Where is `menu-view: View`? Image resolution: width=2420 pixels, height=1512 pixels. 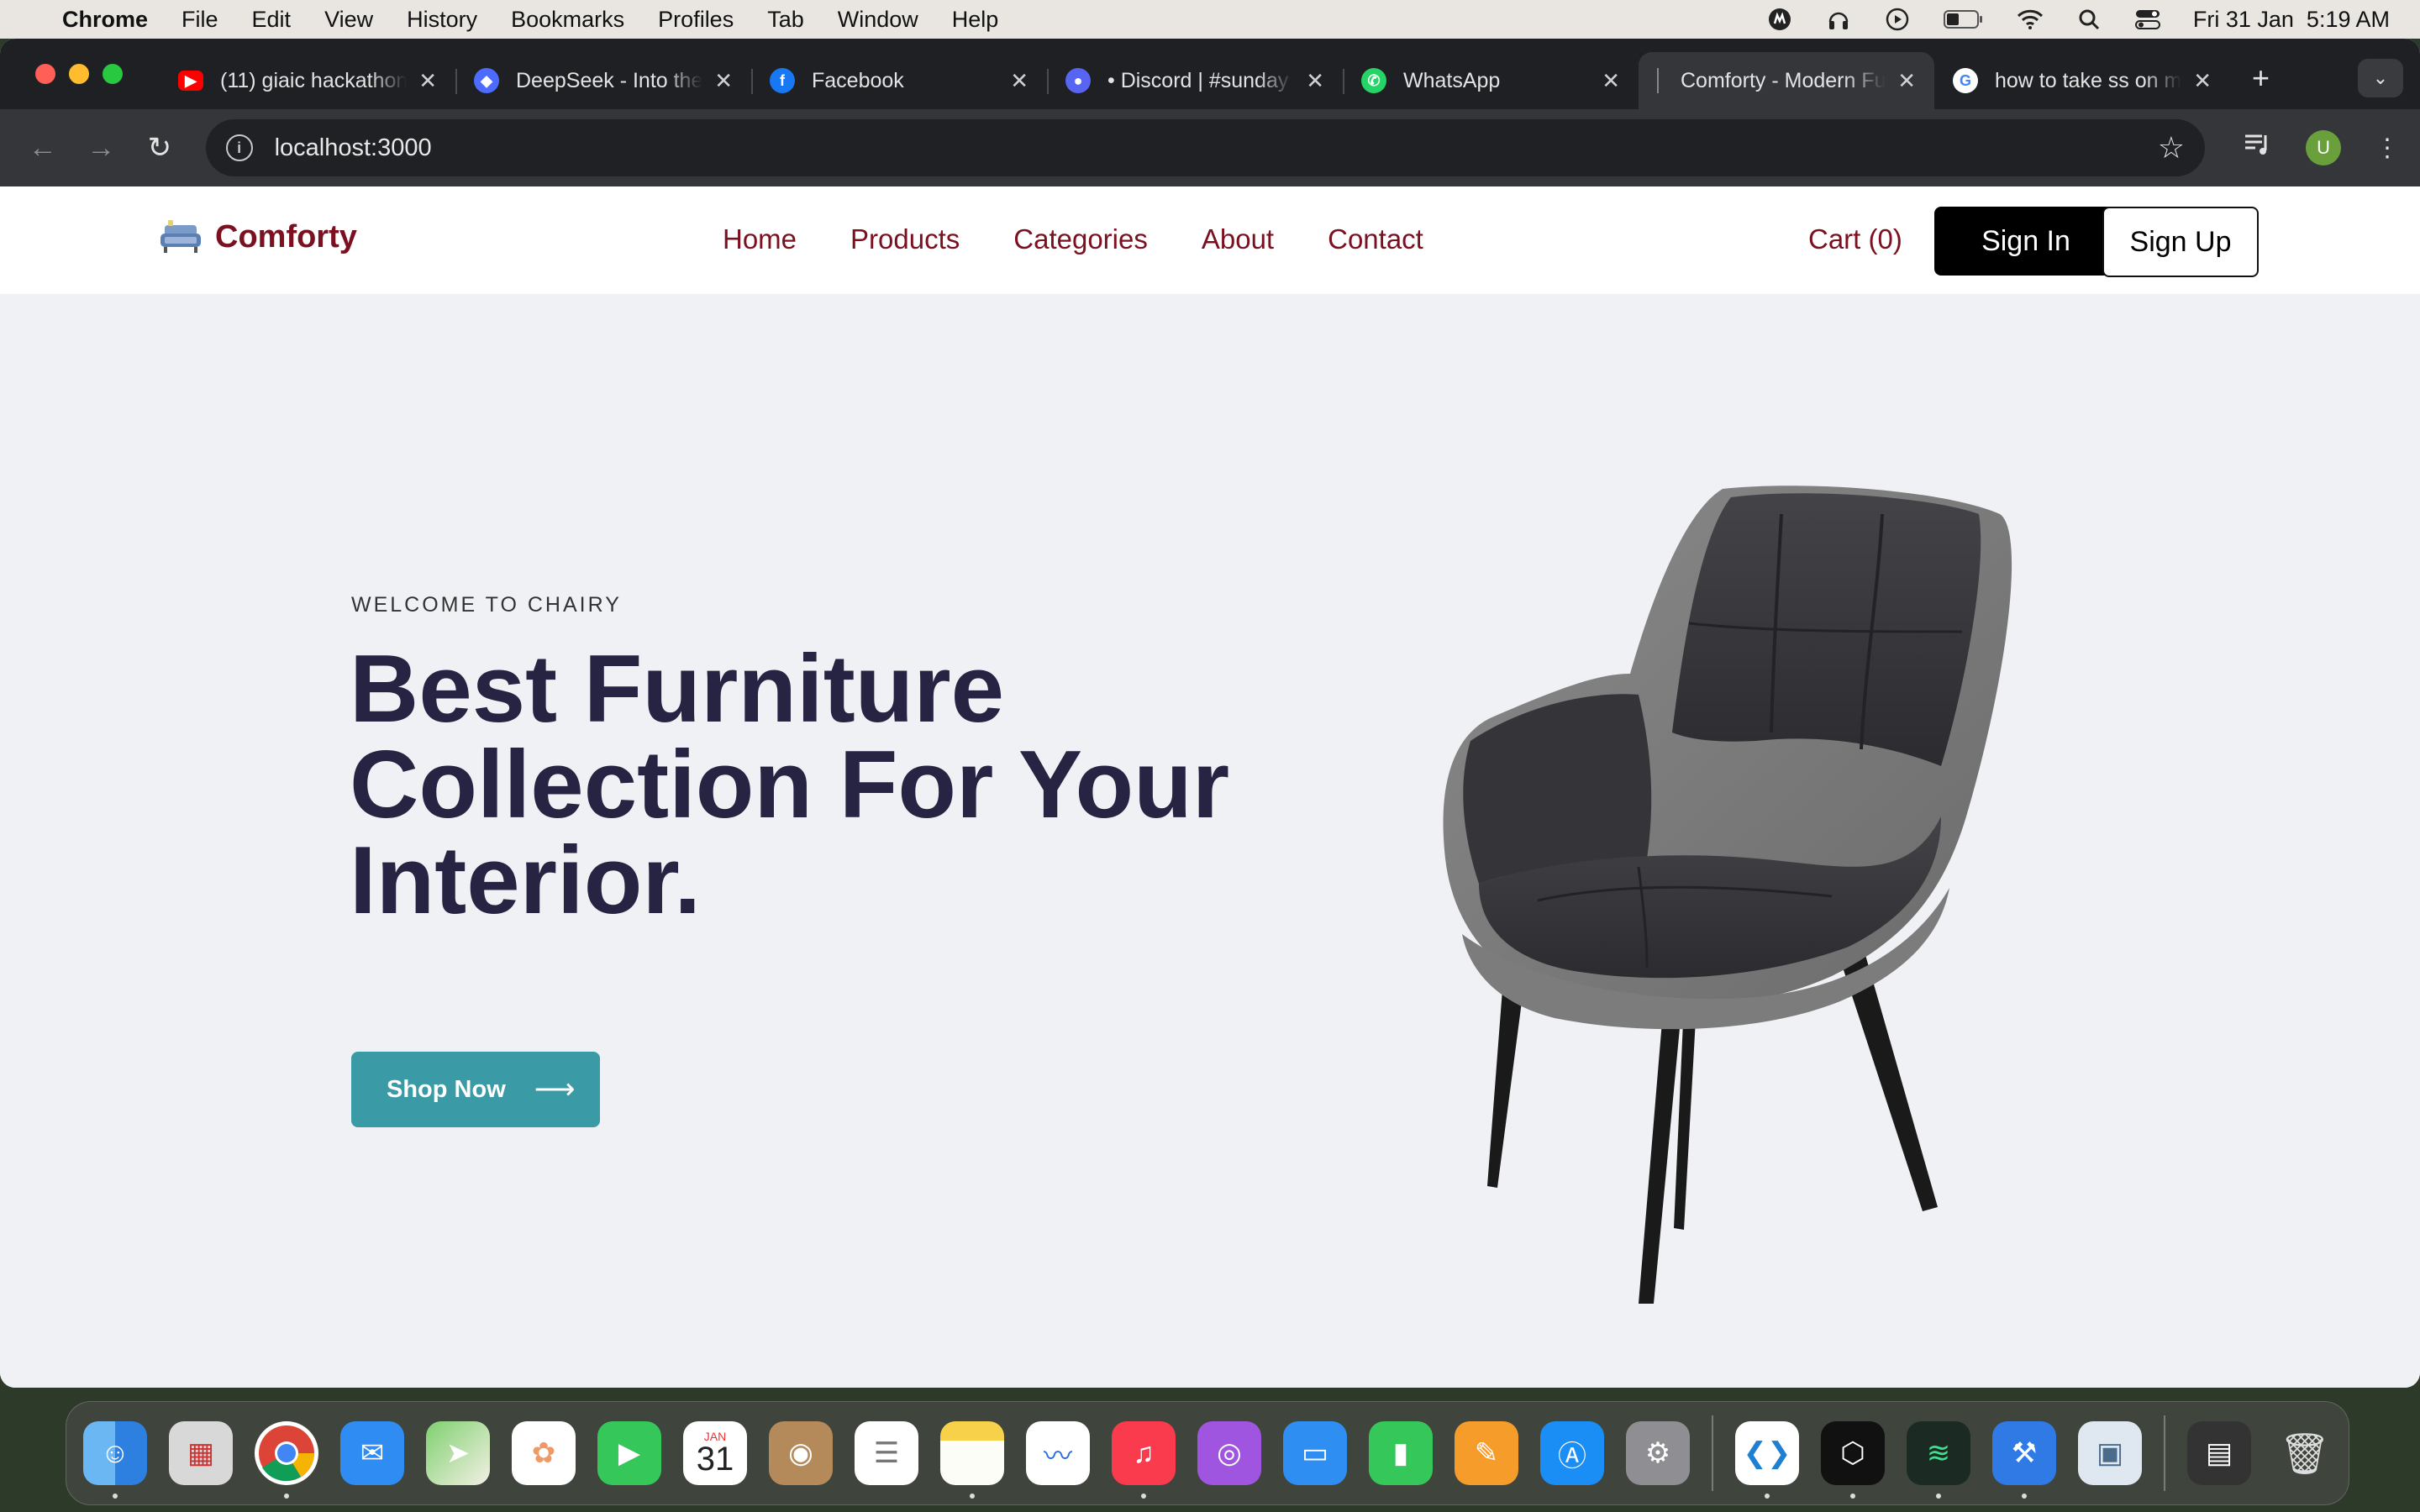
menu-view: View is located at coordinates (348, 20).